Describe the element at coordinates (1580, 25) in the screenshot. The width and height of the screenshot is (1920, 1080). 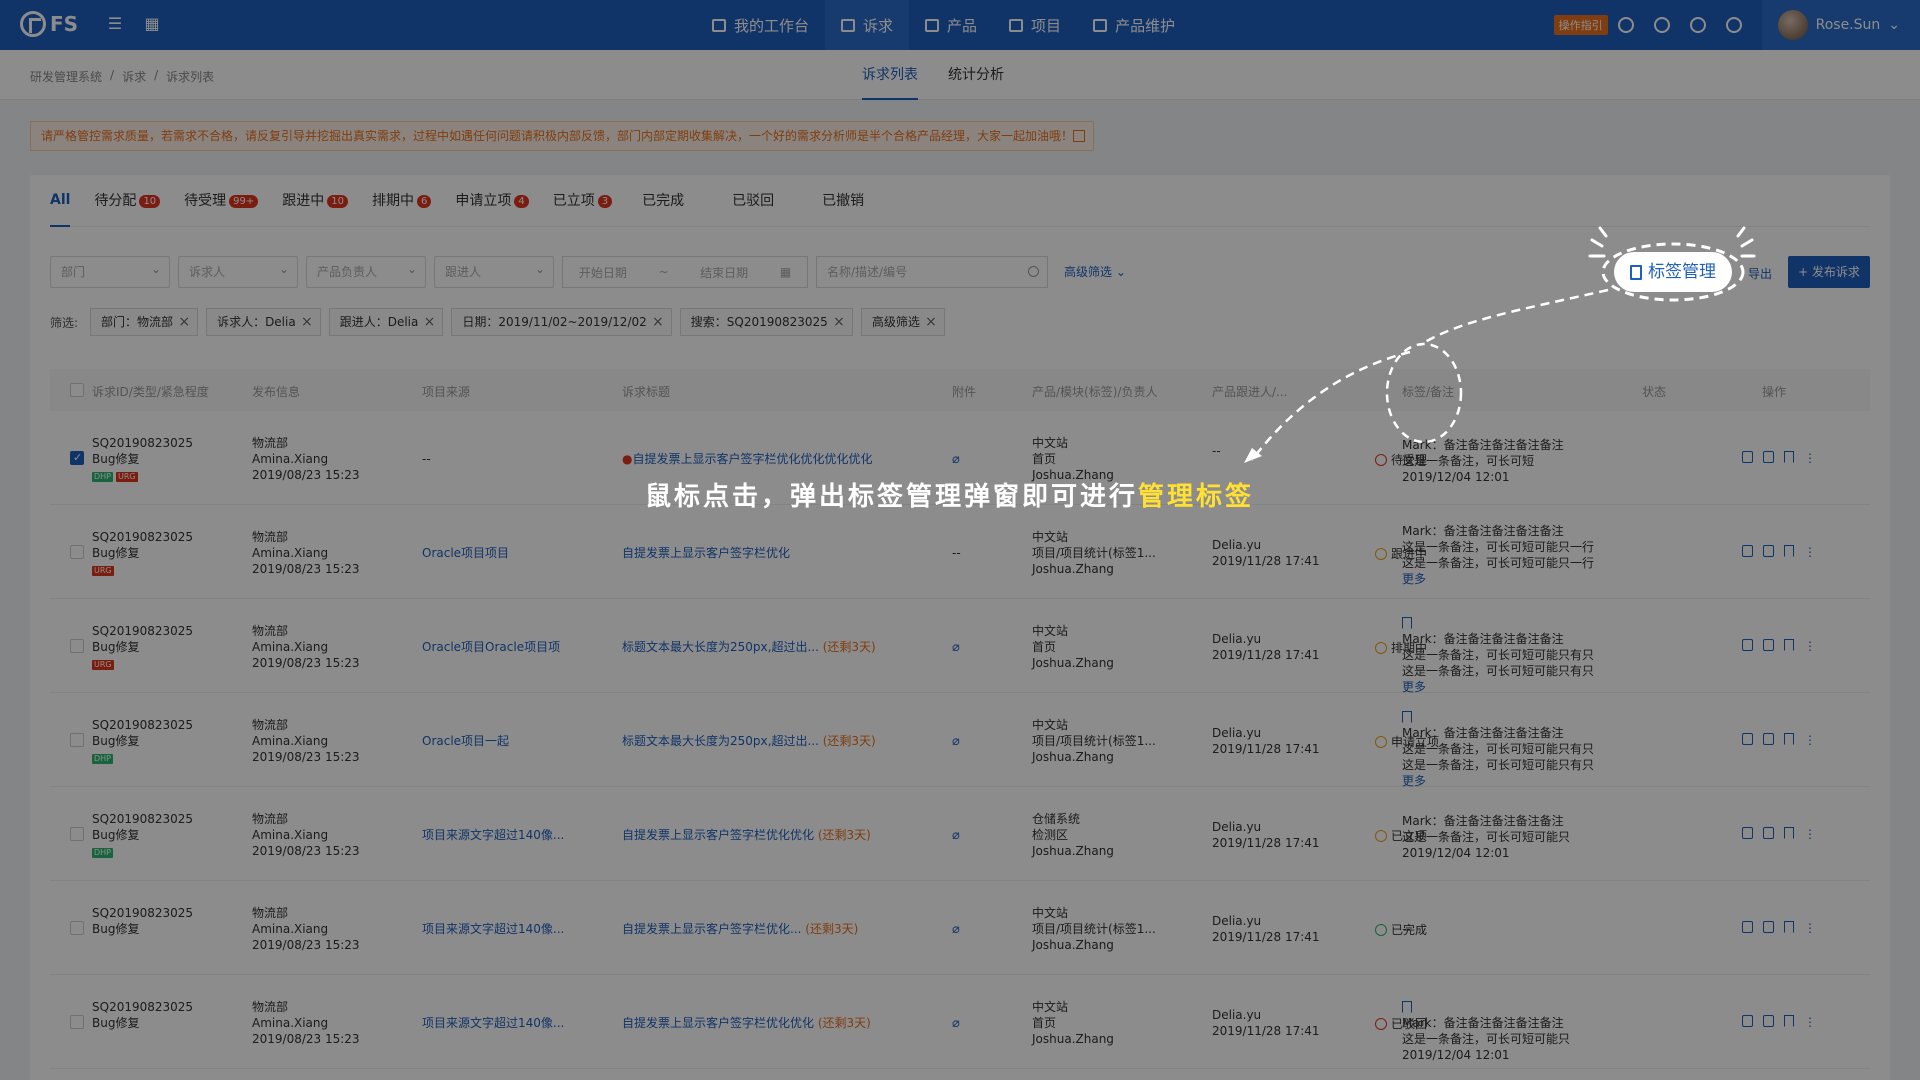
I see `guide-badge: 操作指引` at that location.